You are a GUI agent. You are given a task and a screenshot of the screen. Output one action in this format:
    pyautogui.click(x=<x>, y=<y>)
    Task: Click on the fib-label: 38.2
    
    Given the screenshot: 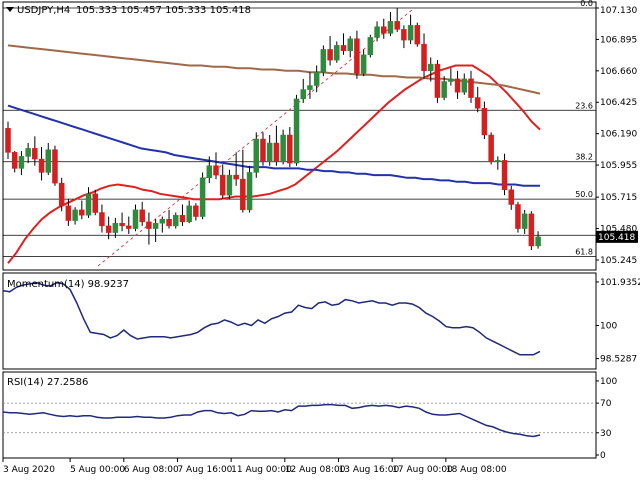 What is the action you would take?
    pyautogui.click(x=584, y=157)
    